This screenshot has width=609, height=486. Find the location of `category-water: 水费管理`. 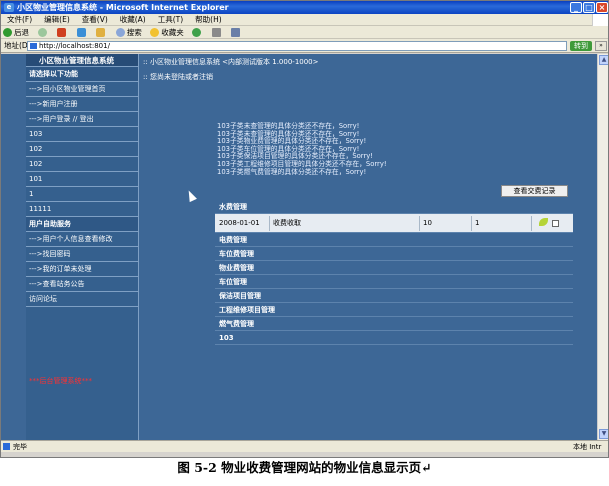

category-water: 水费管理 is located at coordinates (394, 207).